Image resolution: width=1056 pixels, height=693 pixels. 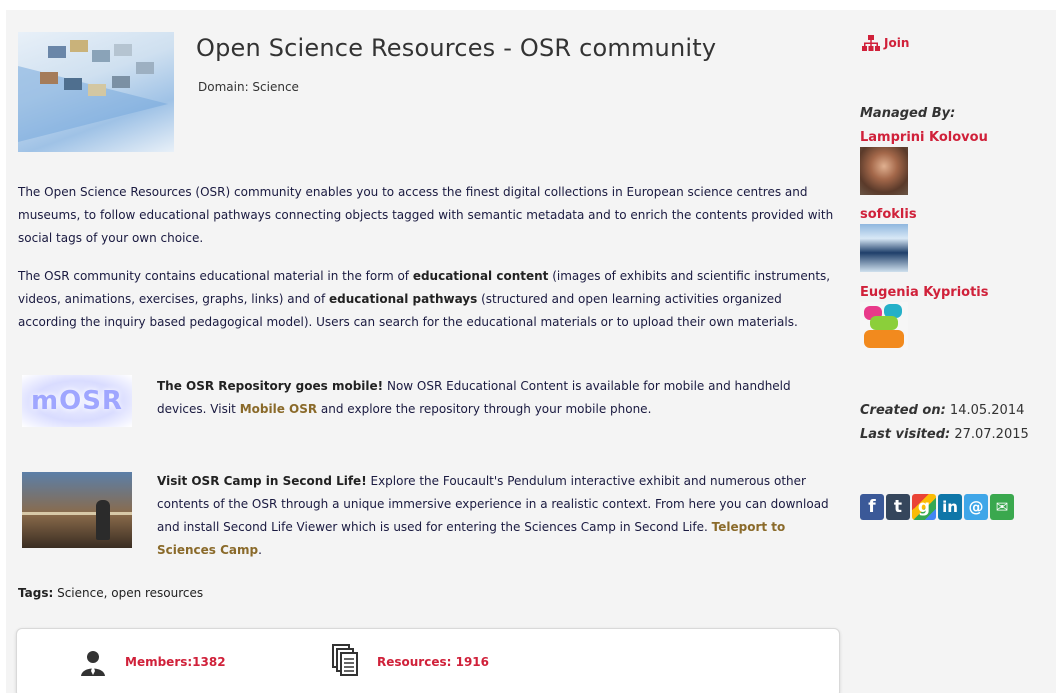 What do you see at coordinates (924, 507) in the screenshot?
I see `google-icon: g` at bounding box center [924, 507].